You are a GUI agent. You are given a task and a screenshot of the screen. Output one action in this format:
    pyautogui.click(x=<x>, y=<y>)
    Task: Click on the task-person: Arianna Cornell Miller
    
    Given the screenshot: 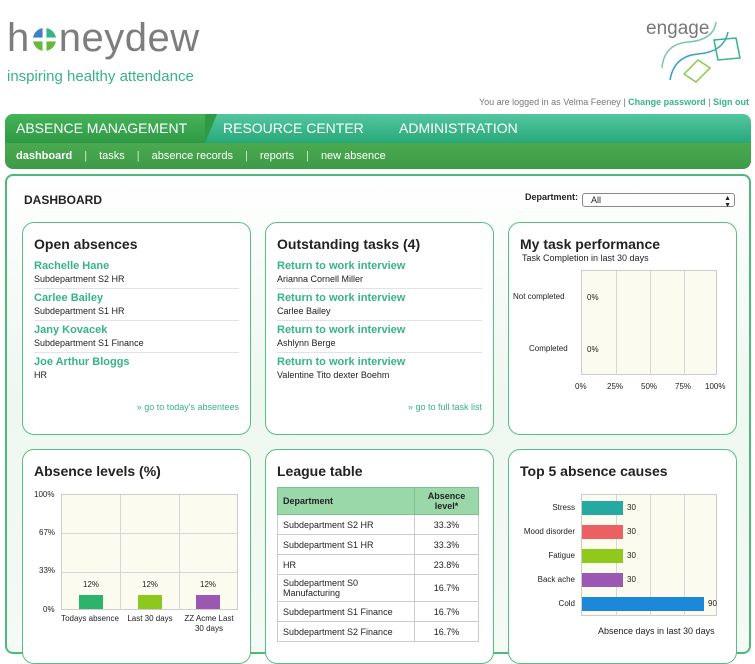 What is the action you would take?
    pyautogui.click(x=320, y=279)
    